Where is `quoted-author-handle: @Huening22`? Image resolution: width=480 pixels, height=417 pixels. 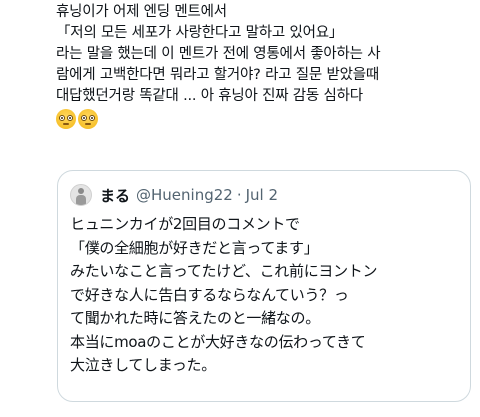
quoted-author-handle: @Huening22 is located at coordinates (184, 195).